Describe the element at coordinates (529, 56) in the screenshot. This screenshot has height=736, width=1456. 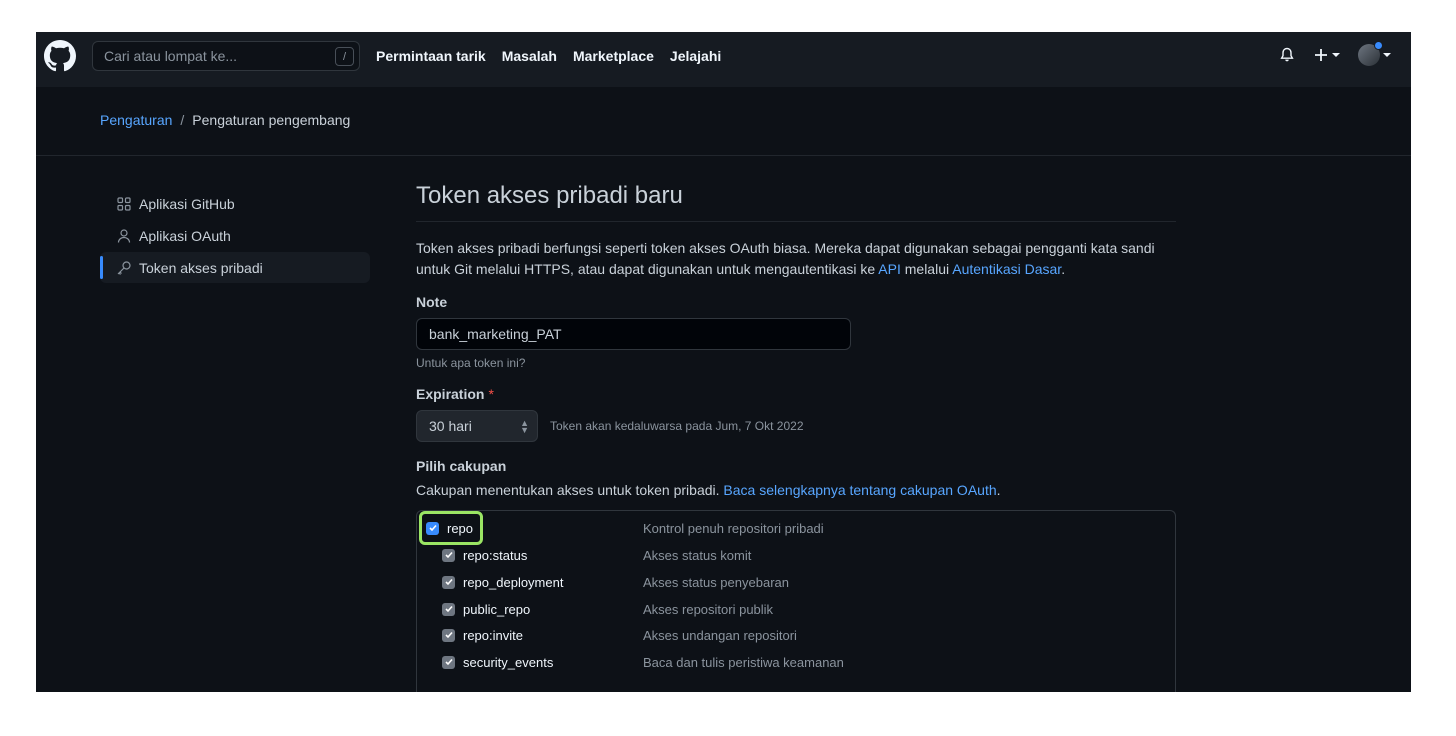
I see `nav-issues: Masalah` at that location.